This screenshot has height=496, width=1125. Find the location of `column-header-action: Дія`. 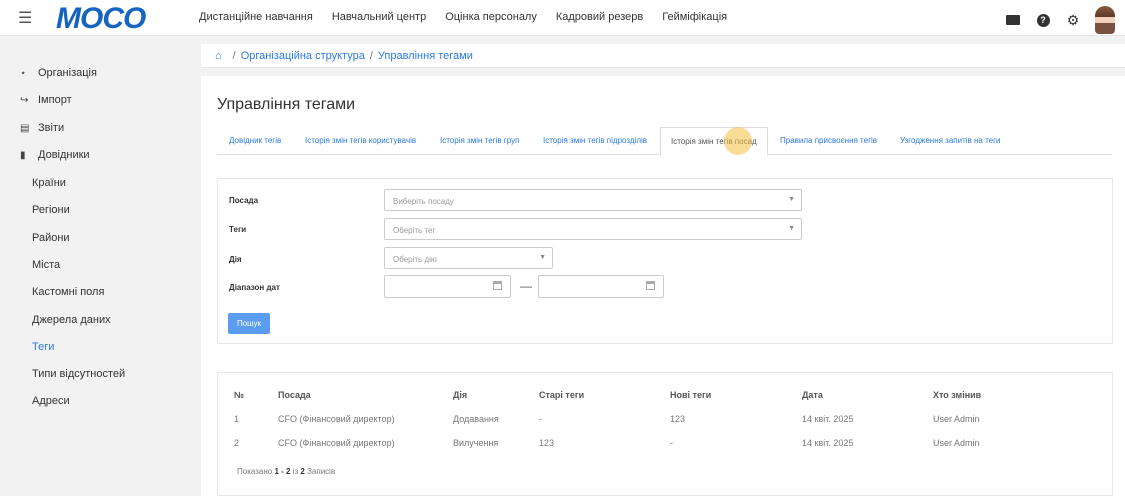

column-header-action: Дія is located at coordinates (460, 395).